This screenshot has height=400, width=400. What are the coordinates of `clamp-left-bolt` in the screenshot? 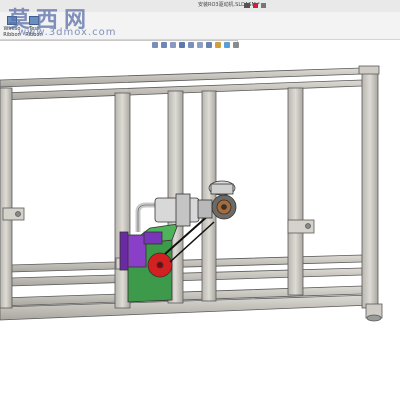 It's located at (18, 214).